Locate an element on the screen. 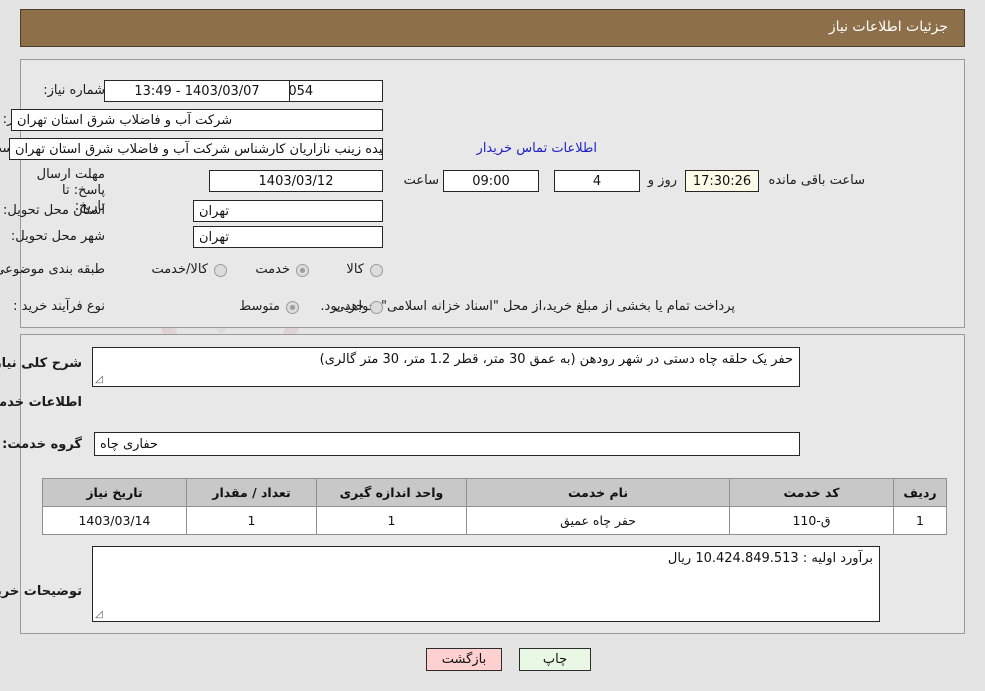 The image size is (985, 691). deadline-date-value: 1403/03/12 is located at coordinates (296, 181).